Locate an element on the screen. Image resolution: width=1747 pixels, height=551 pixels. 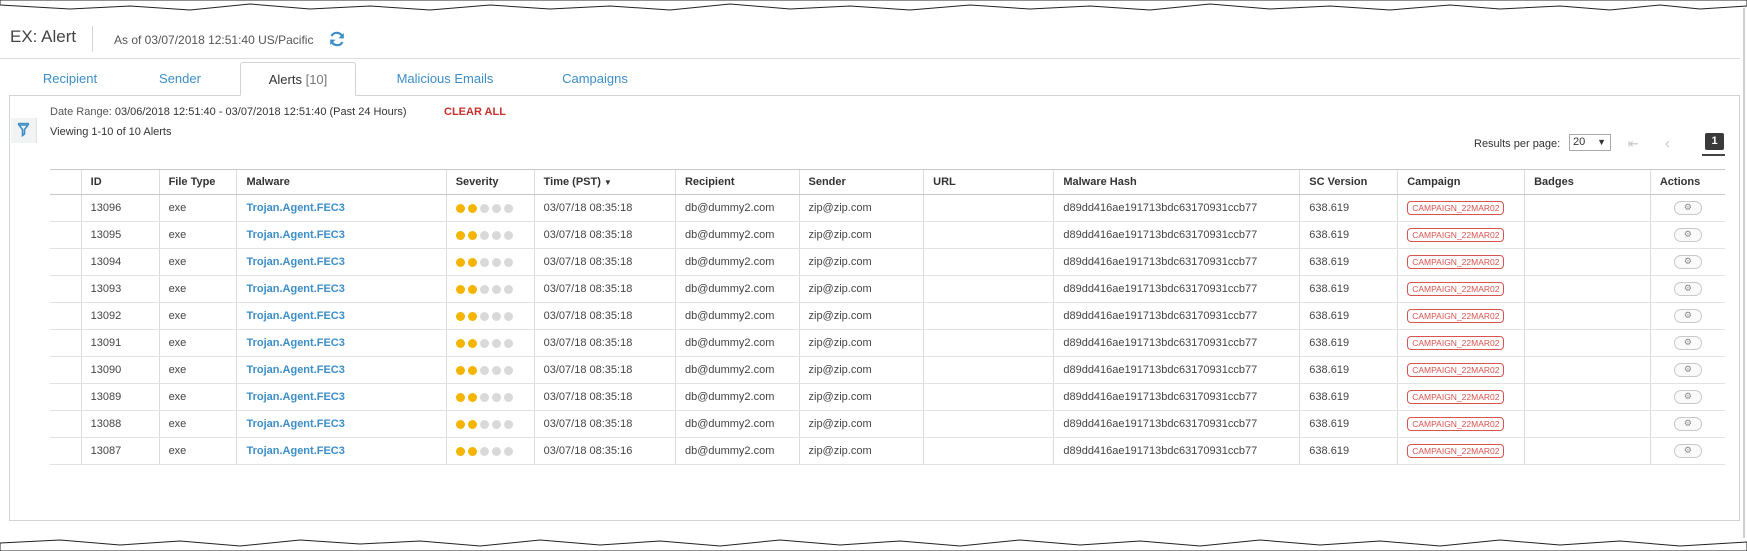
first-page-icon: ⇤ is located at coordinates (1633, 144).